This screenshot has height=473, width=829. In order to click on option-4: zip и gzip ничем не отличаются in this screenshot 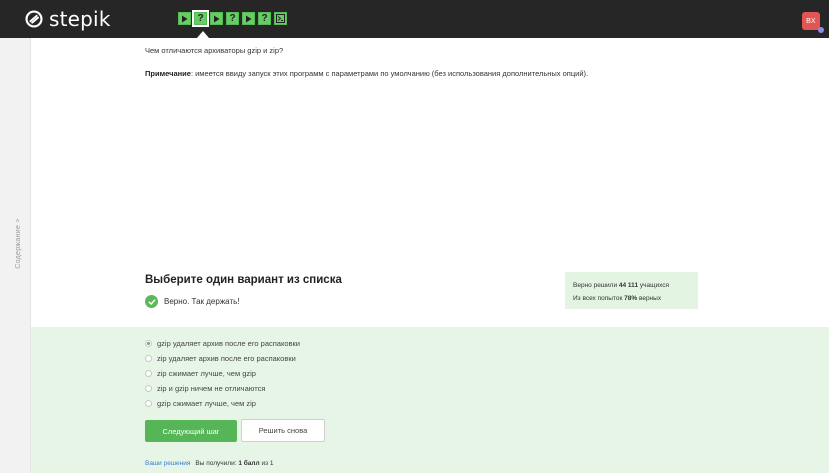, I will do `click(222, 388)`.